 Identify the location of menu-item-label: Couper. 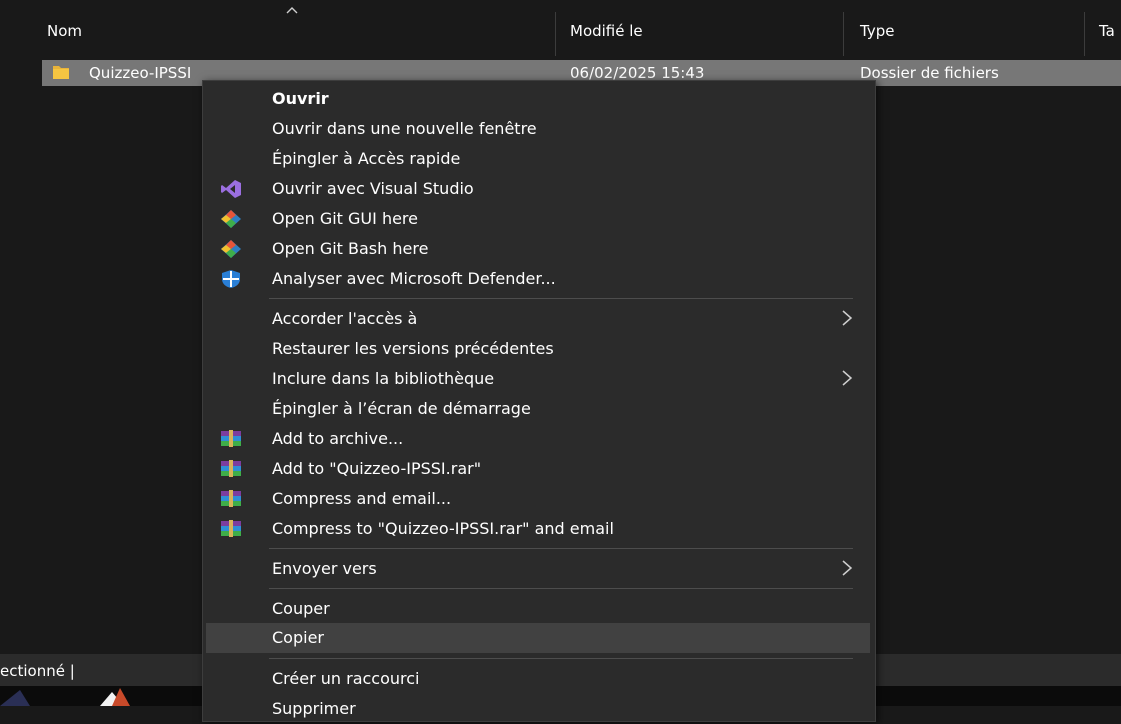
(301, 608).